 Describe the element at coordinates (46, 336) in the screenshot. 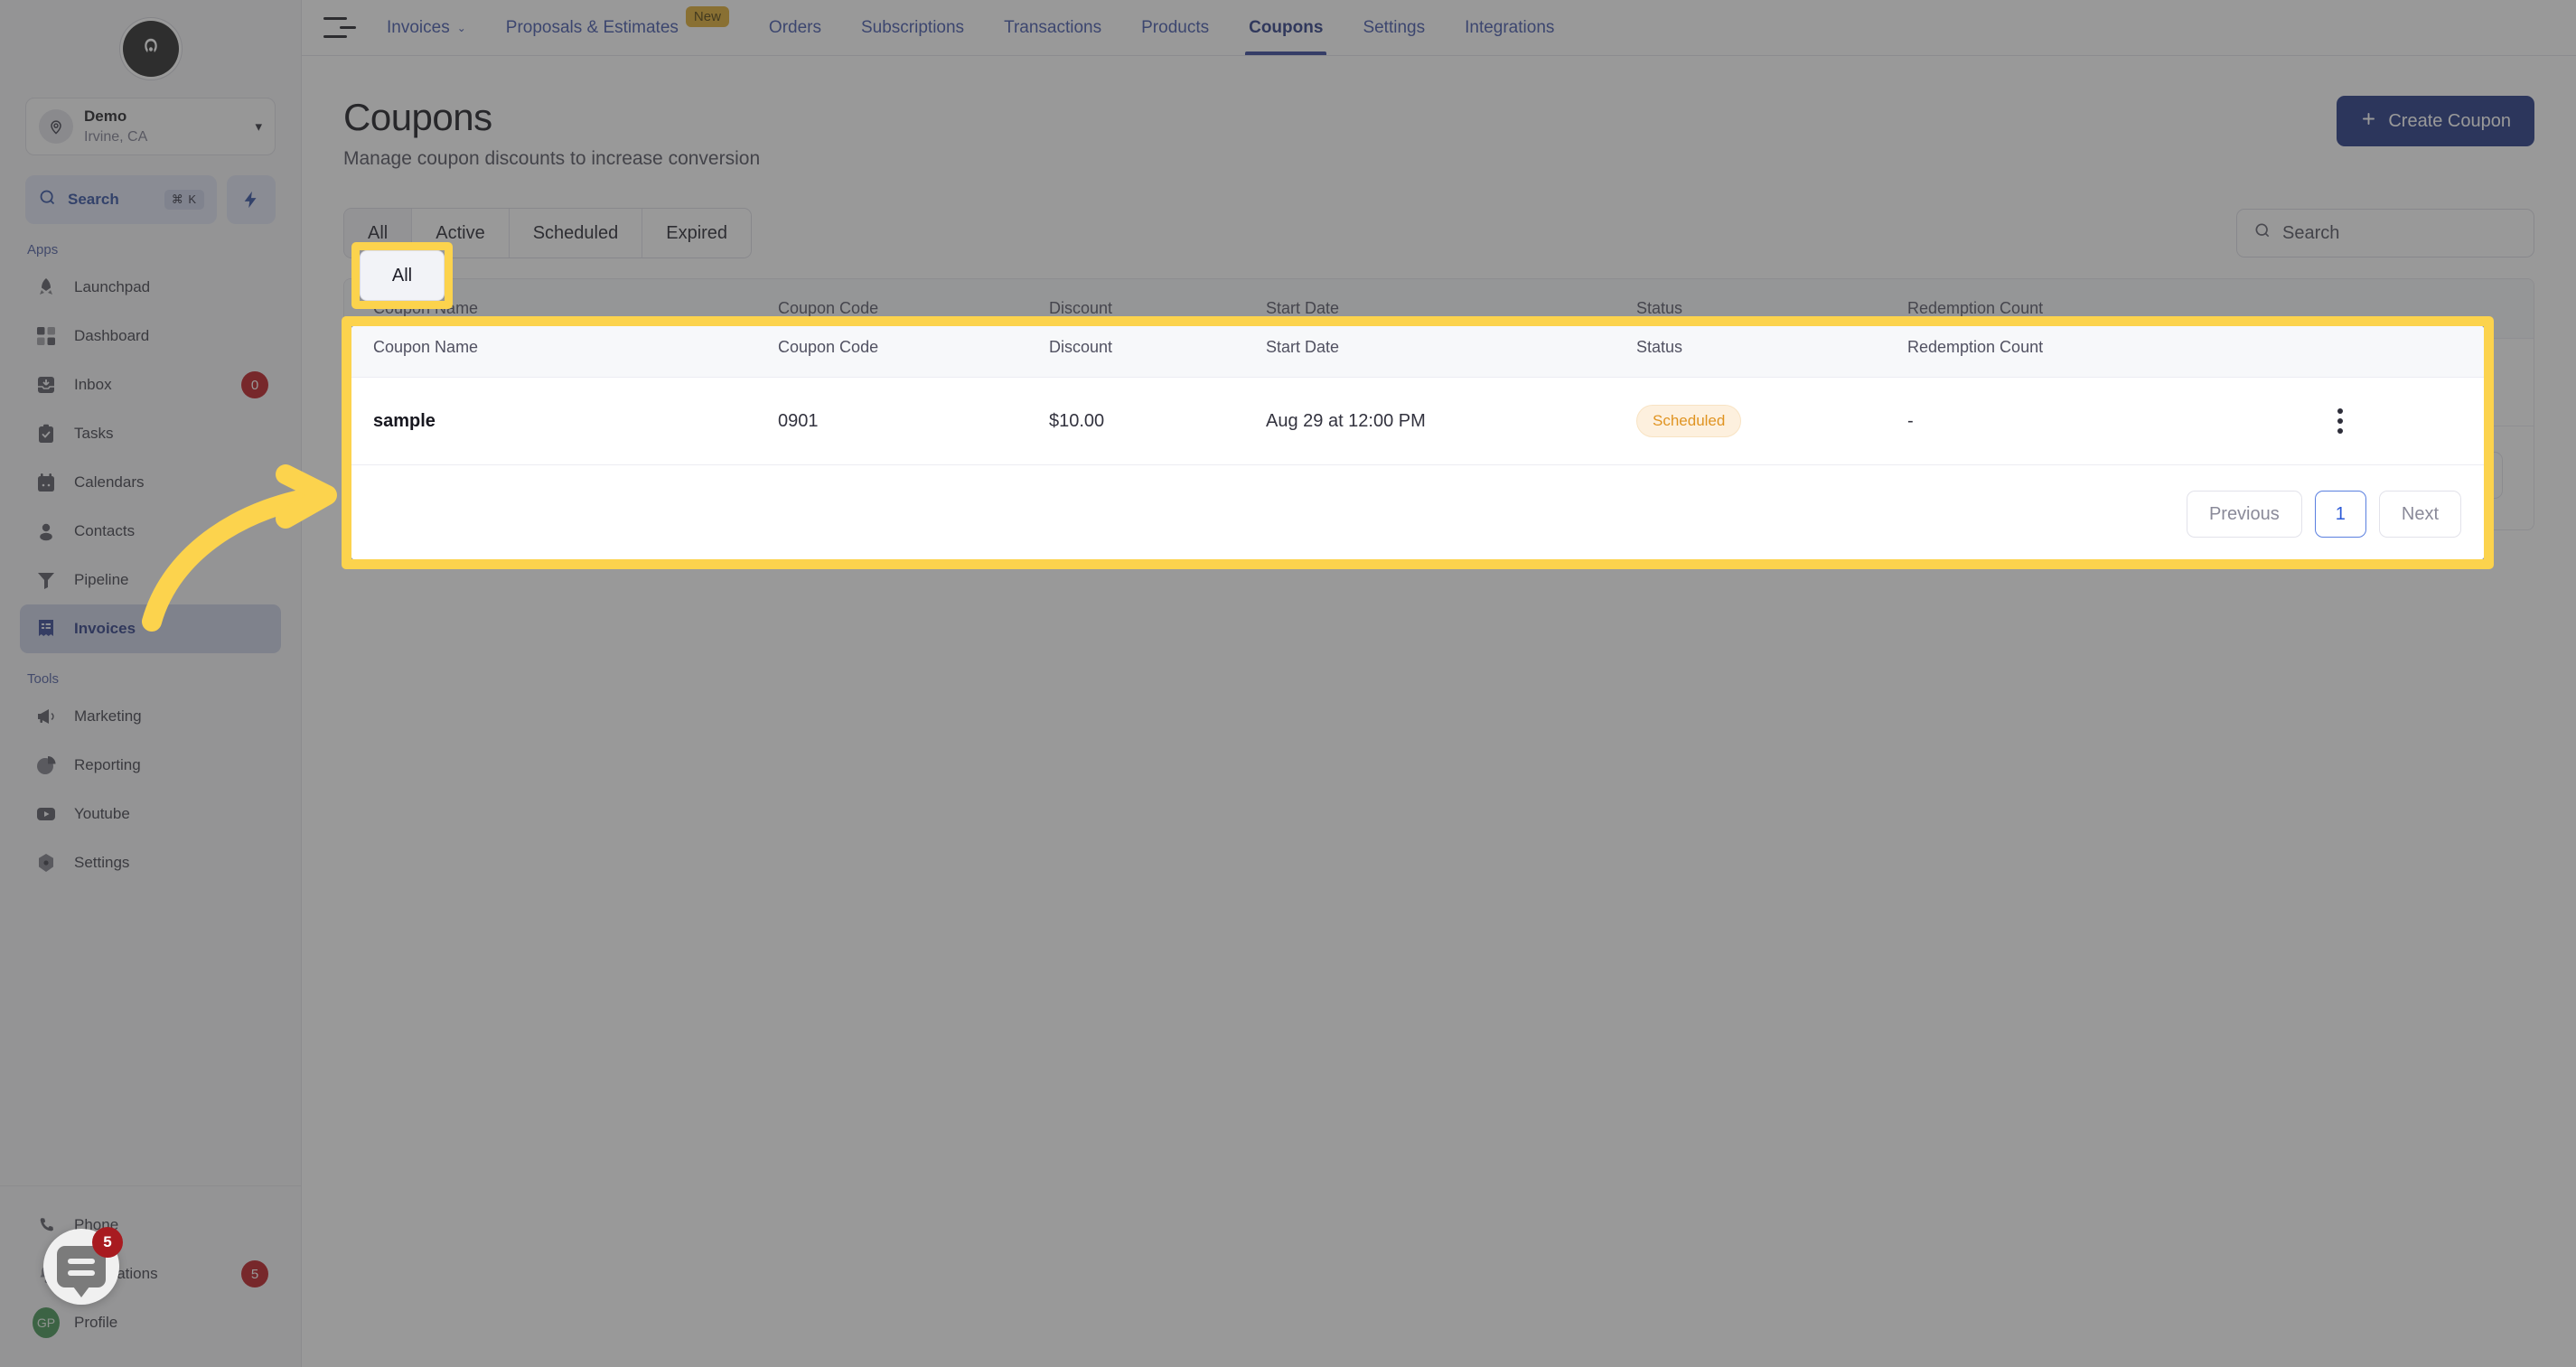

I see `grid-icon` at that location.